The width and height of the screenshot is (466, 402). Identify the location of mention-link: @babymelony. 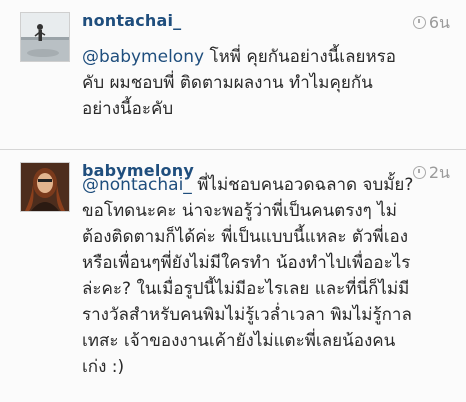
(143, 57).